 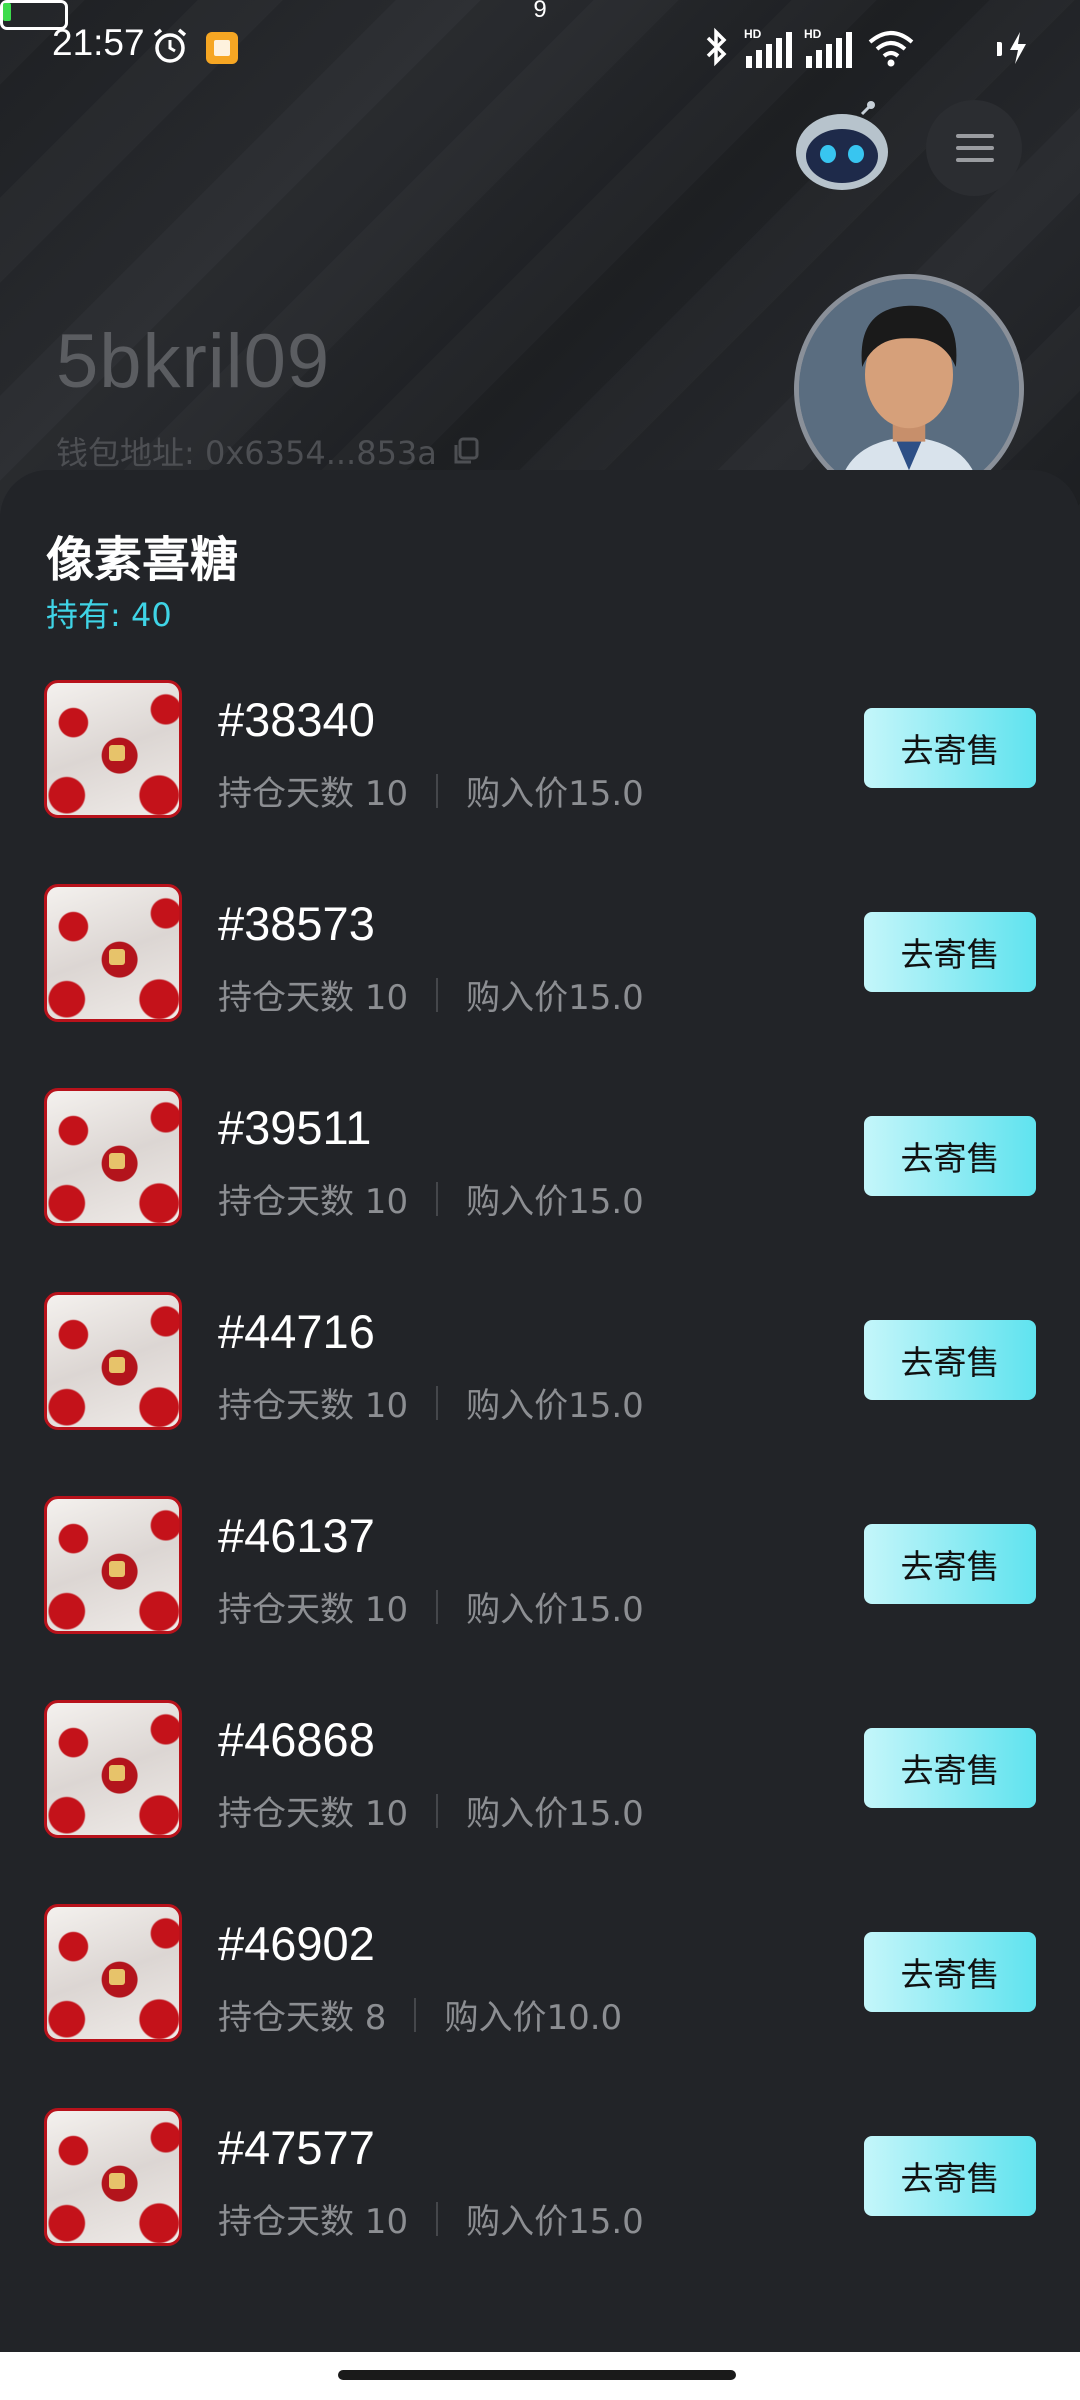 I want to click on collection-title: 像素喜糖, so click(x=142, y=560).